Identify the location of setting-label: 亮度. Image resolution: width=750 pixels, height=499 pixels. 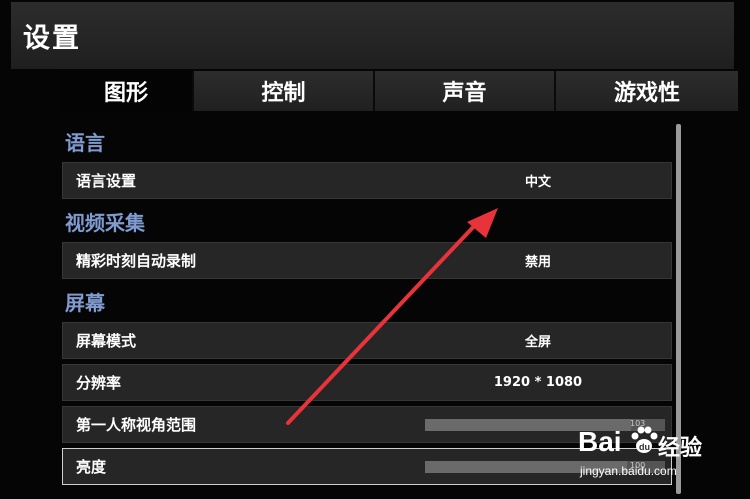
(91, 467).